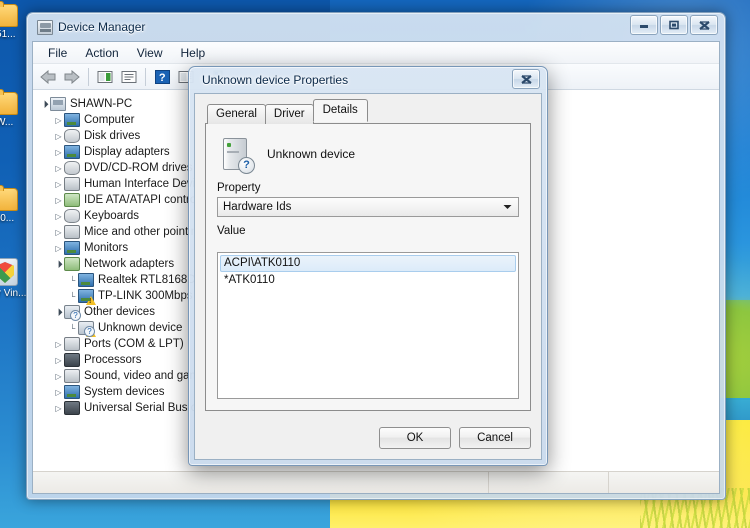  I want to click on property-select: Hardware Ids, so click(368, 207).